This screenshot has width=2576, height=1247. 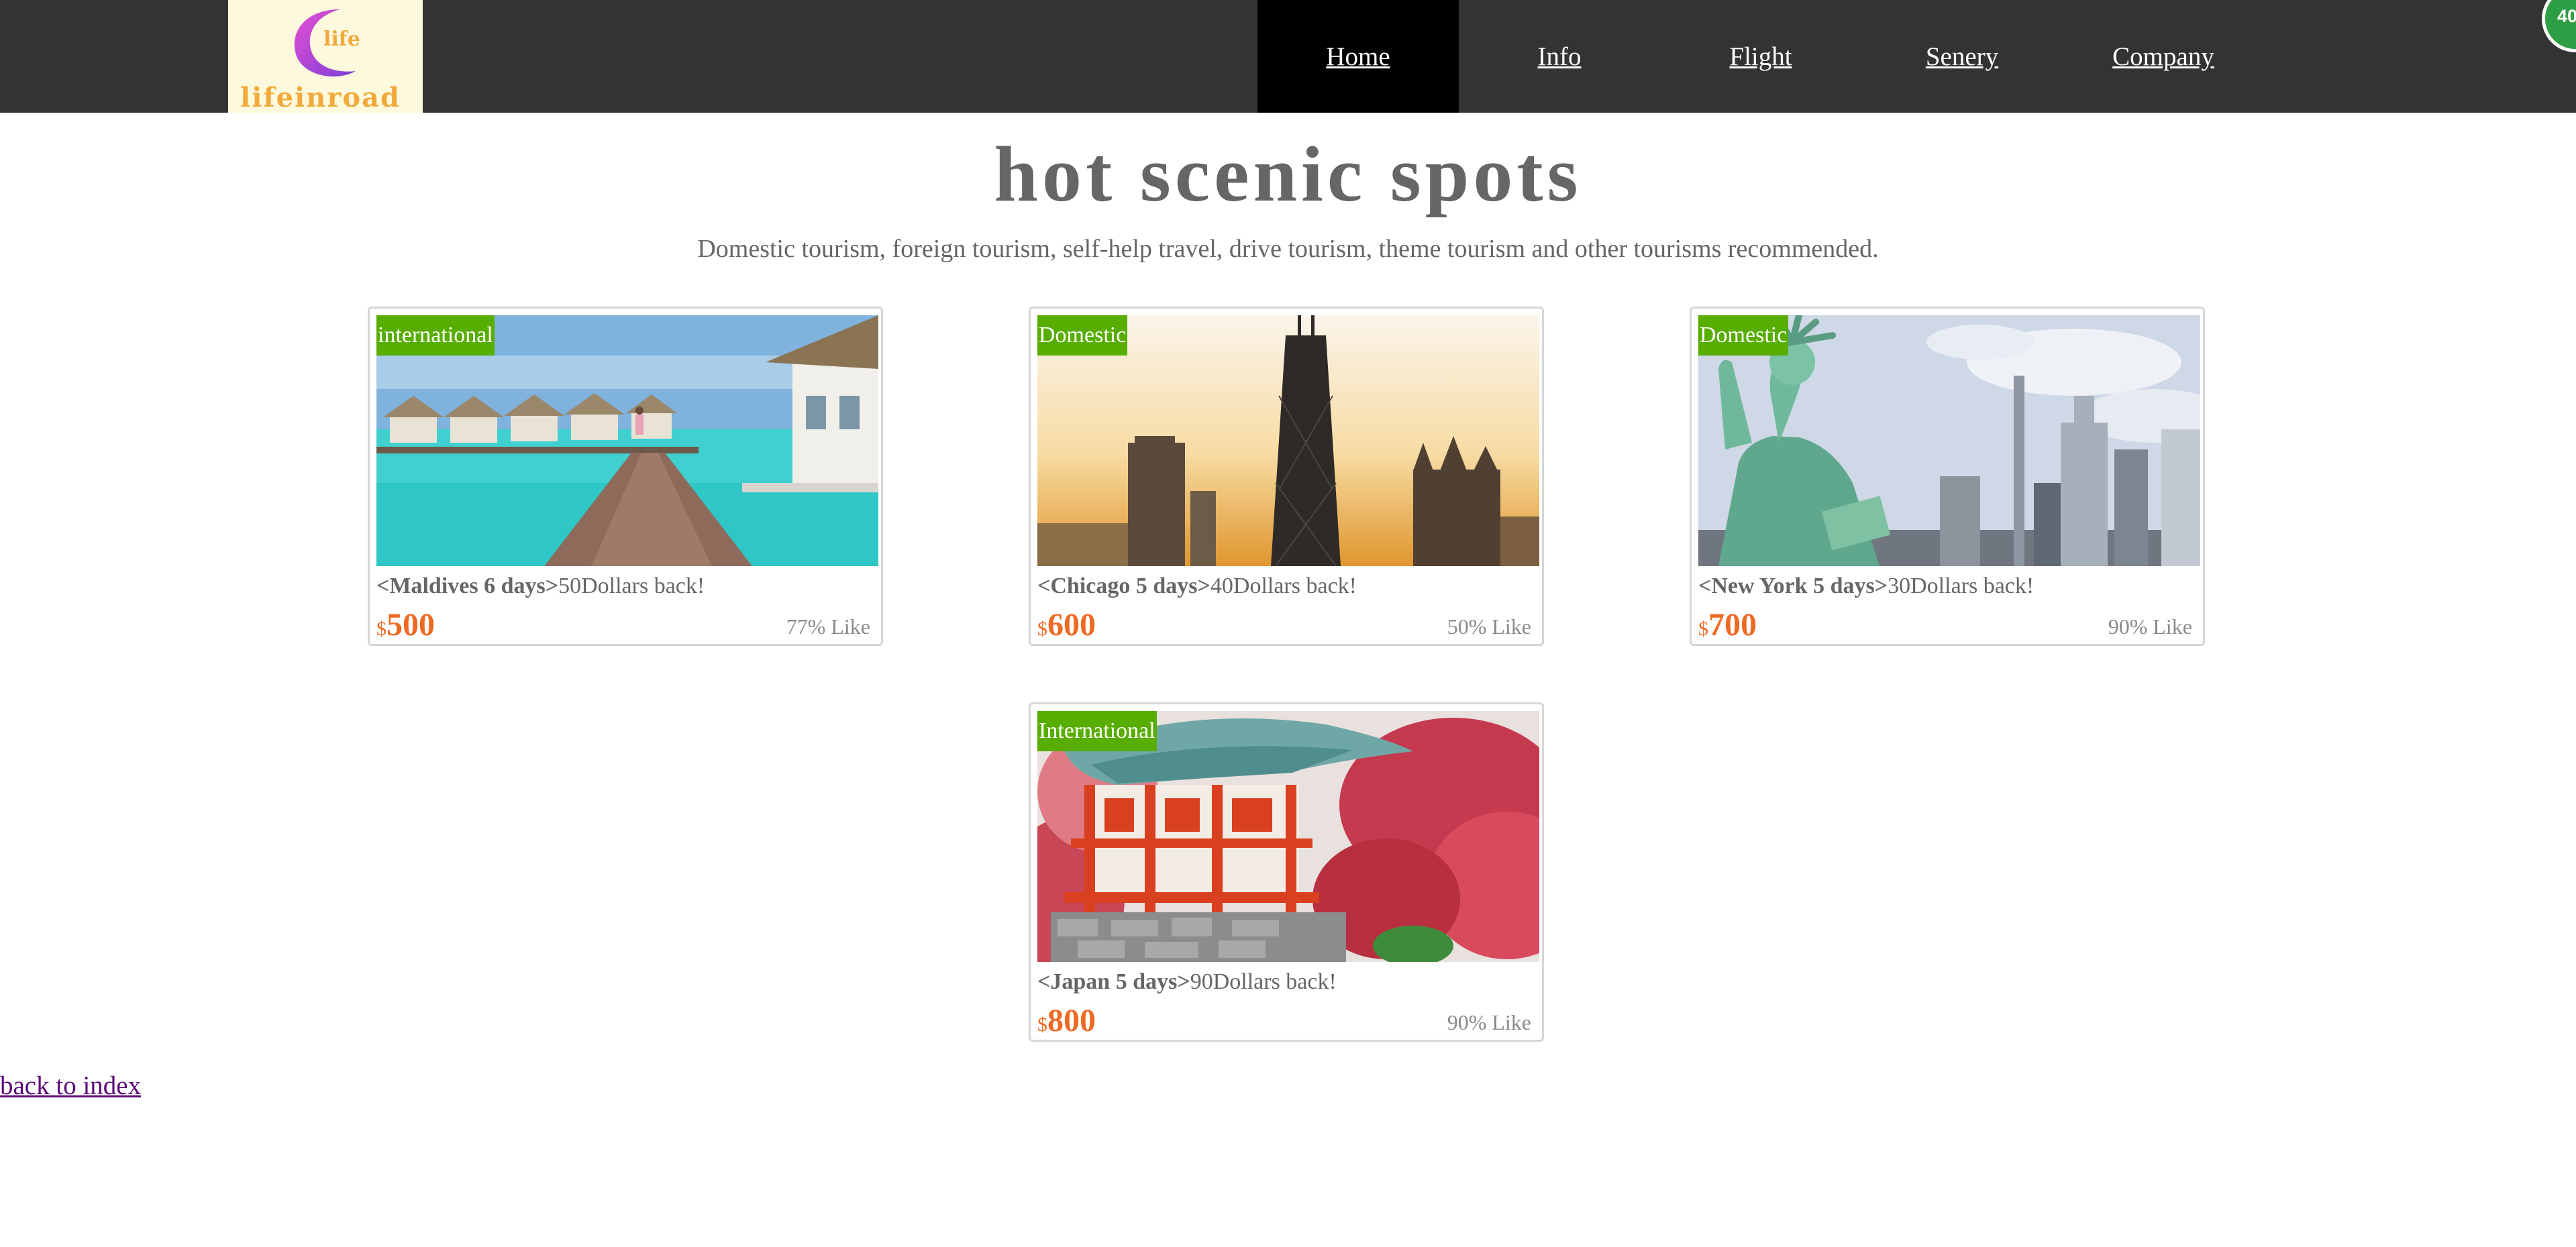 I want to click on back-to-index-link: back to index, so click(x=70, y=1086).